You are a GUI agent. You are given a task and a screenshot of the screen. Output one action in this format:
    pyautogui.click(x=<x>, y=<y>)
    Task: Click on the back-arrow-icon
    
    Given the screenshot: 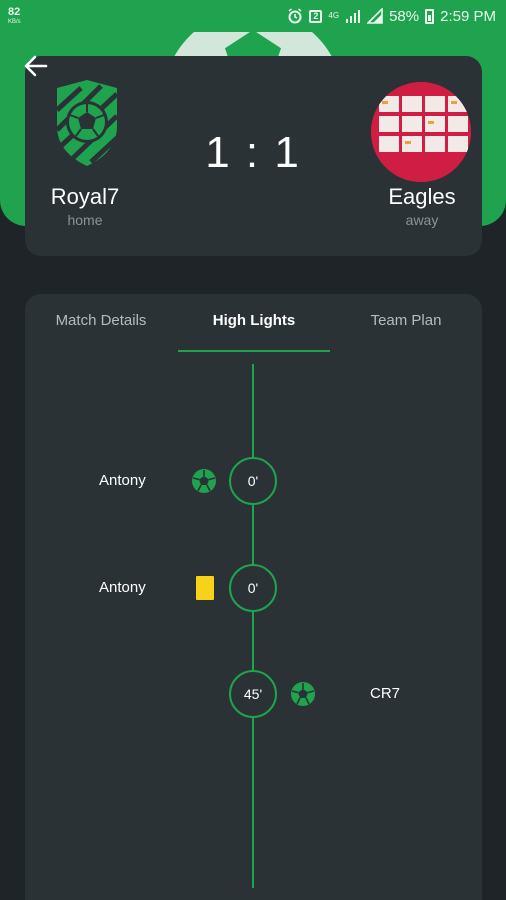 What is the action you would take?
    pyautogui.click(x=36, y=66)
    